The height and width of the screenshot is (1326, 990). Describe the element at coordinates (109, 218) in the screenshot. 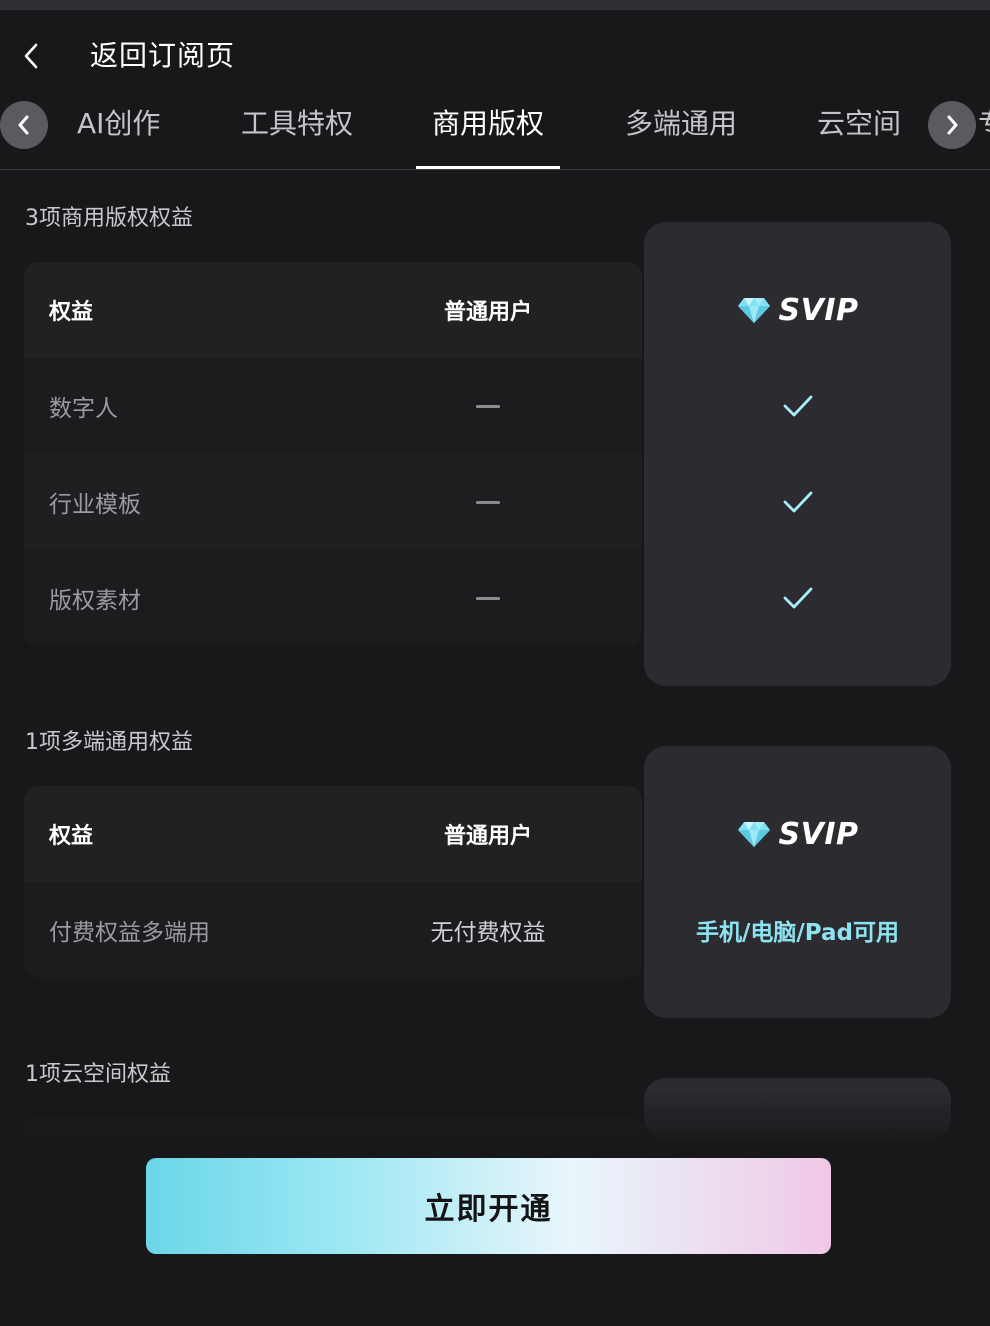

I see `section-title-commercial: 3项商用版权权益` at that location.